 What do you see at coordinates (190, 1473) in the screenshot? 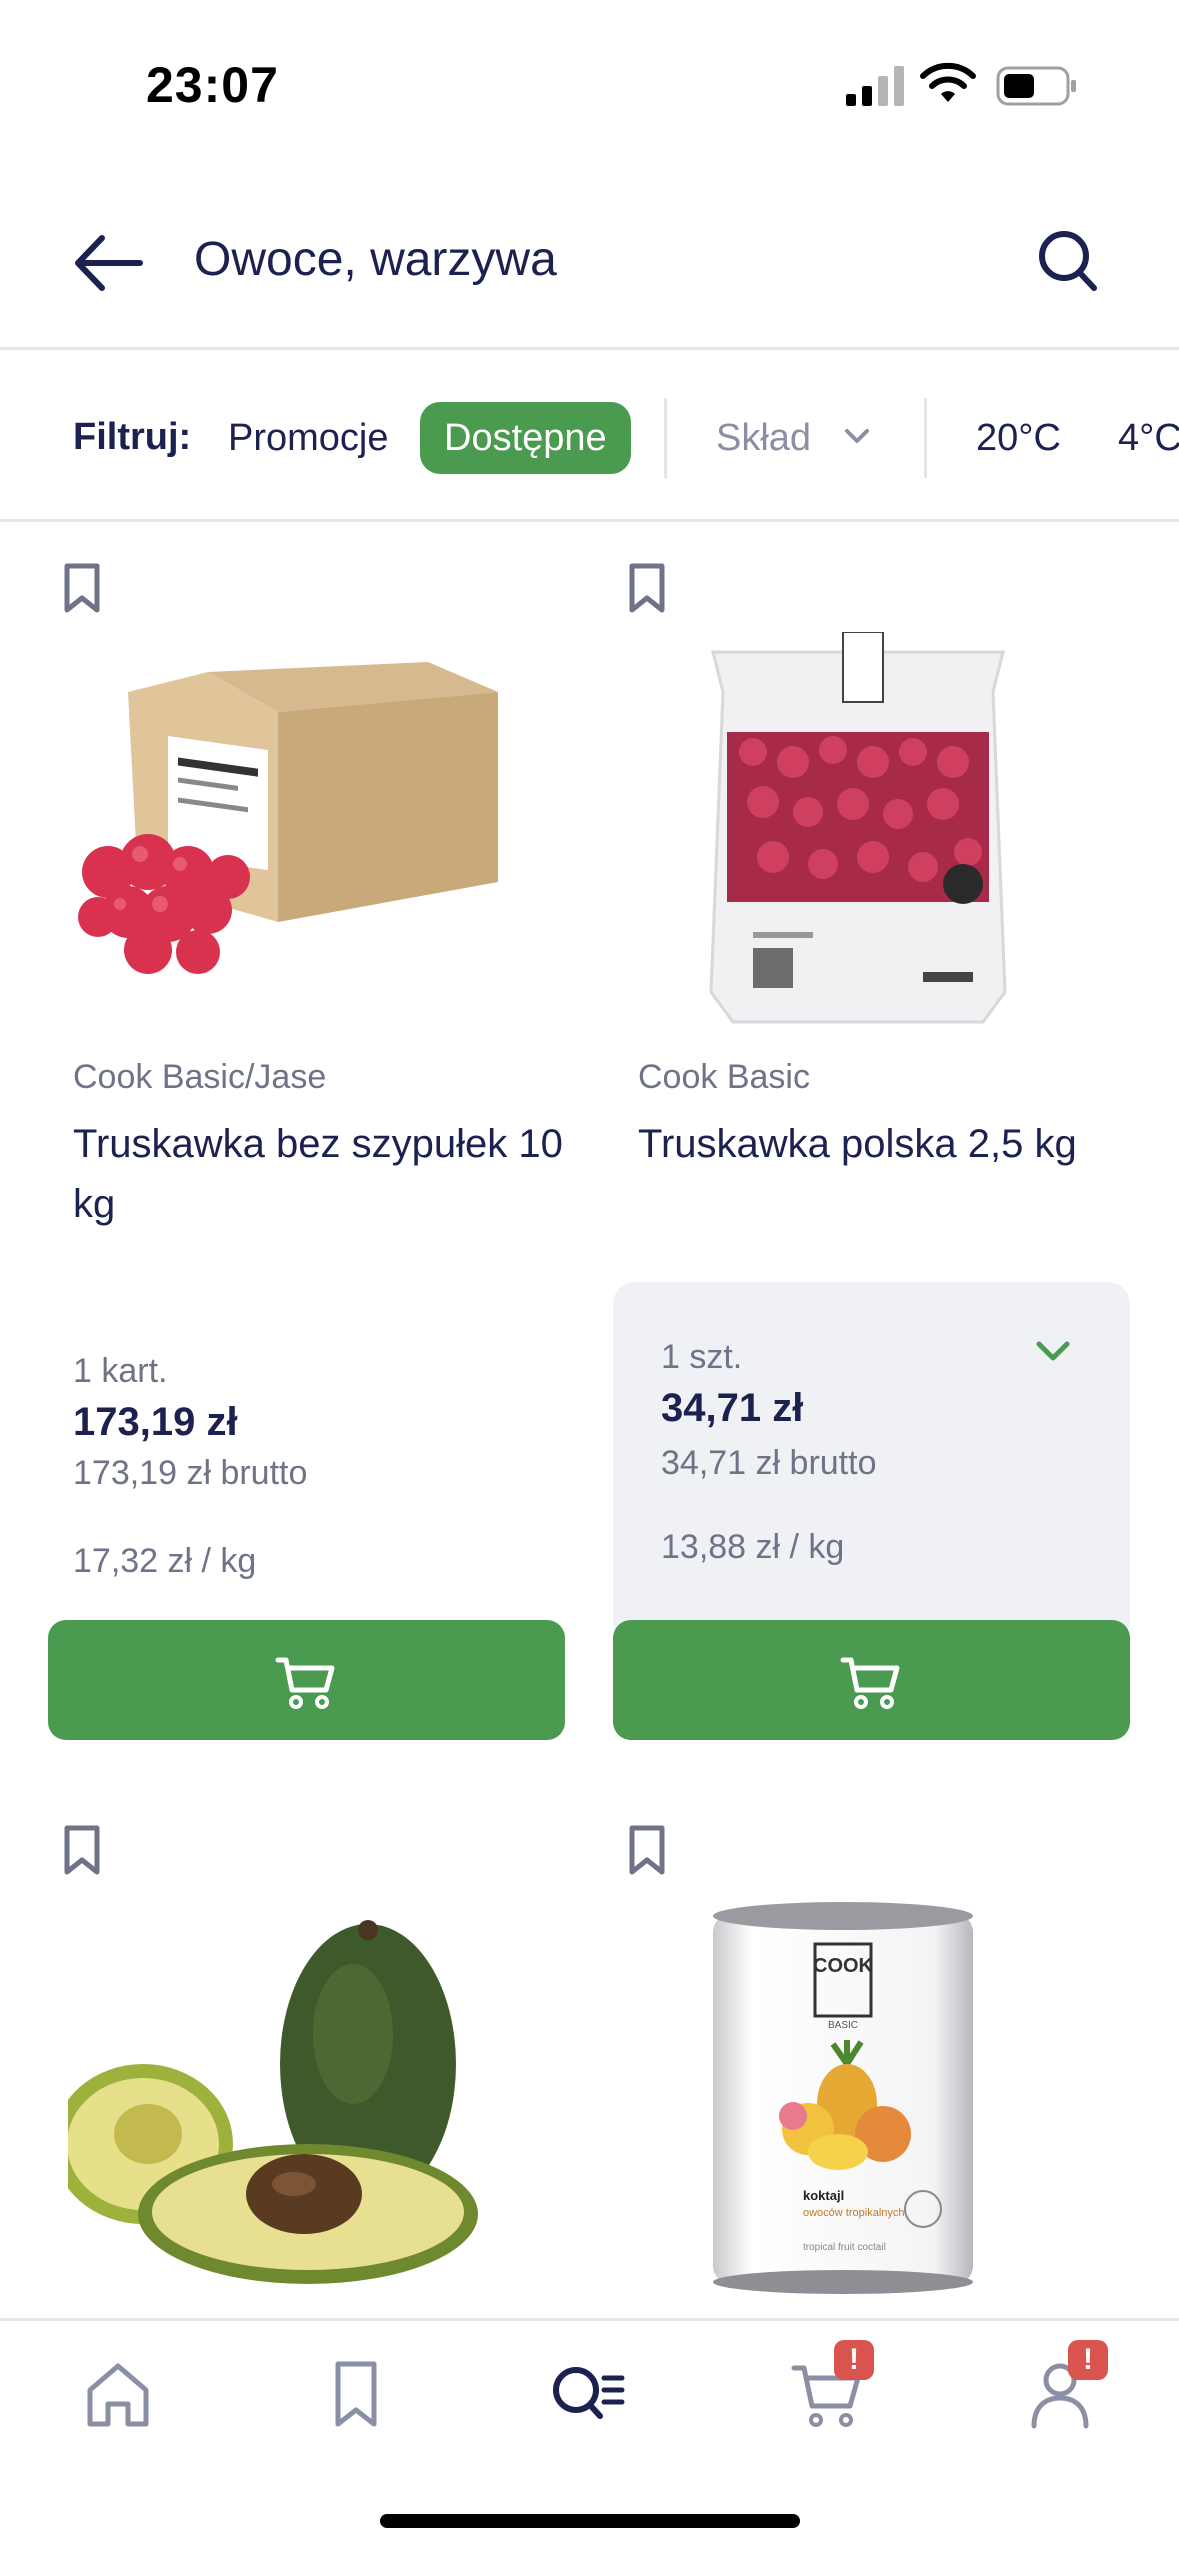
I see `product-price-brutto: 173,19 zł brutto` at bounding box center [190, 1473].